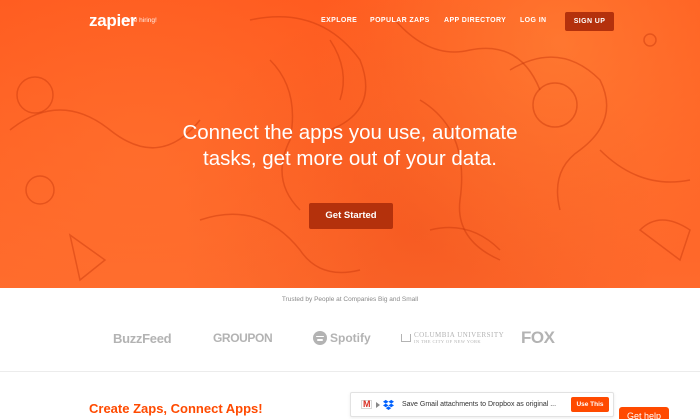 The height and width of the screenshot is (419, 700). Describe the element at coordinates (533, 20) in the screenshot. I see `nav-log-in: LOG IN` at that location.